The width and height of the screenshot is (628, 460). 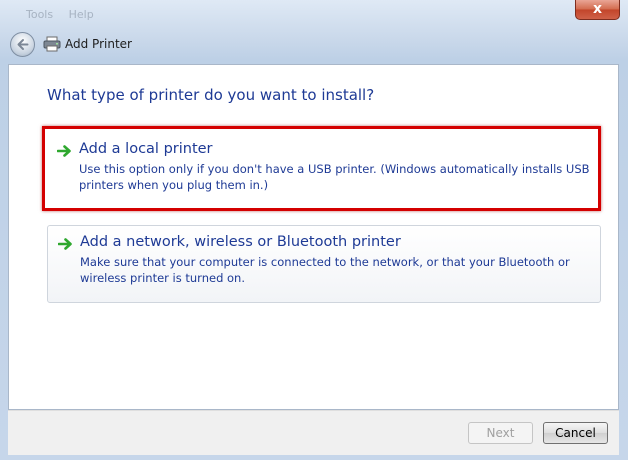 What do you see at coordinates (40, 14) in the screenshot?
I see `menu-item-tools: Tools` at bounding box center [40, 14].